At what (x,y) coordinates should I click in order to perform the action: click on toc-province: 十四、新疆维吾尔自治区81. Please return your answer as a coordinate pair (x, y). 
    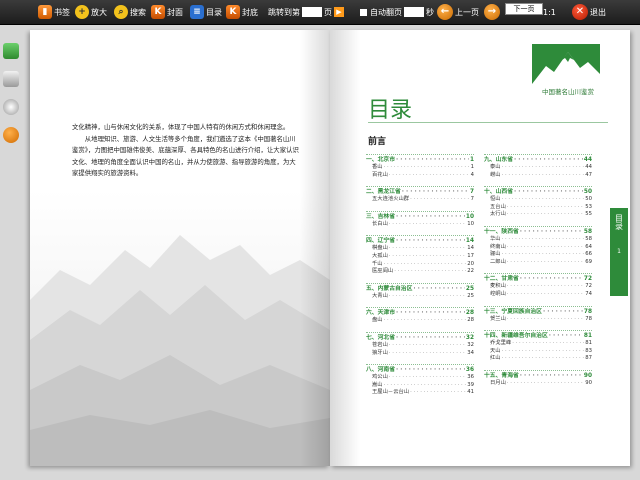
    Looking at the image, I should click on (538, 335).